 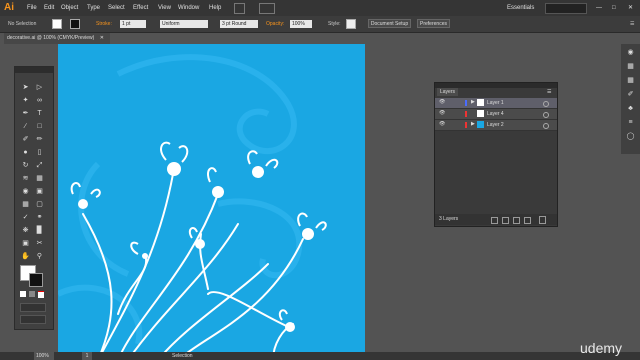 I want to click on fill-swatch, so click(x=57, y=24).